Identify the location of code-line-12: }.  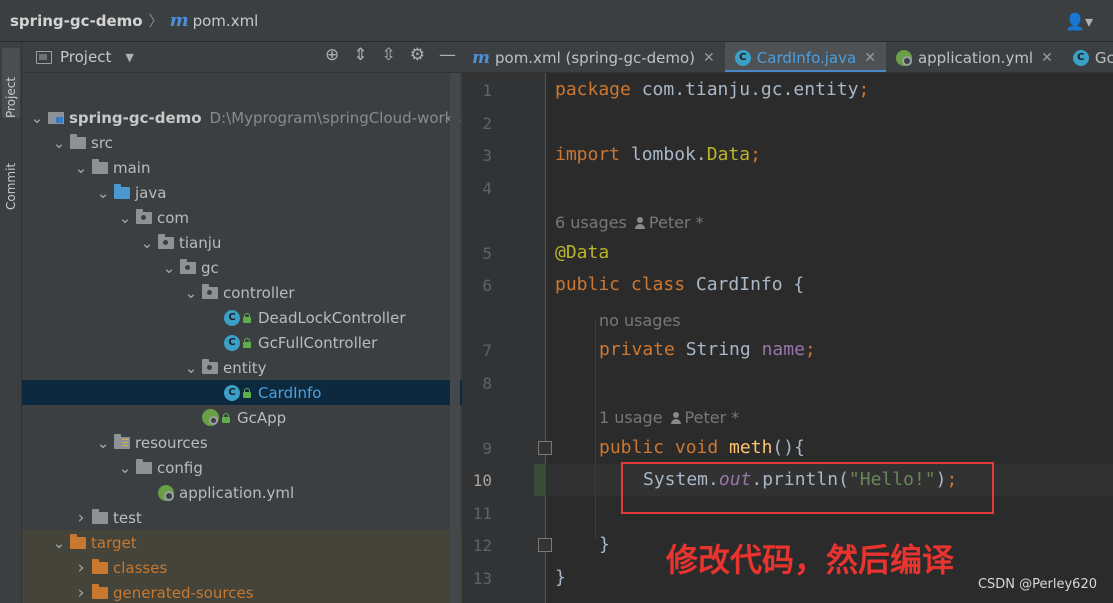
(604, 544).